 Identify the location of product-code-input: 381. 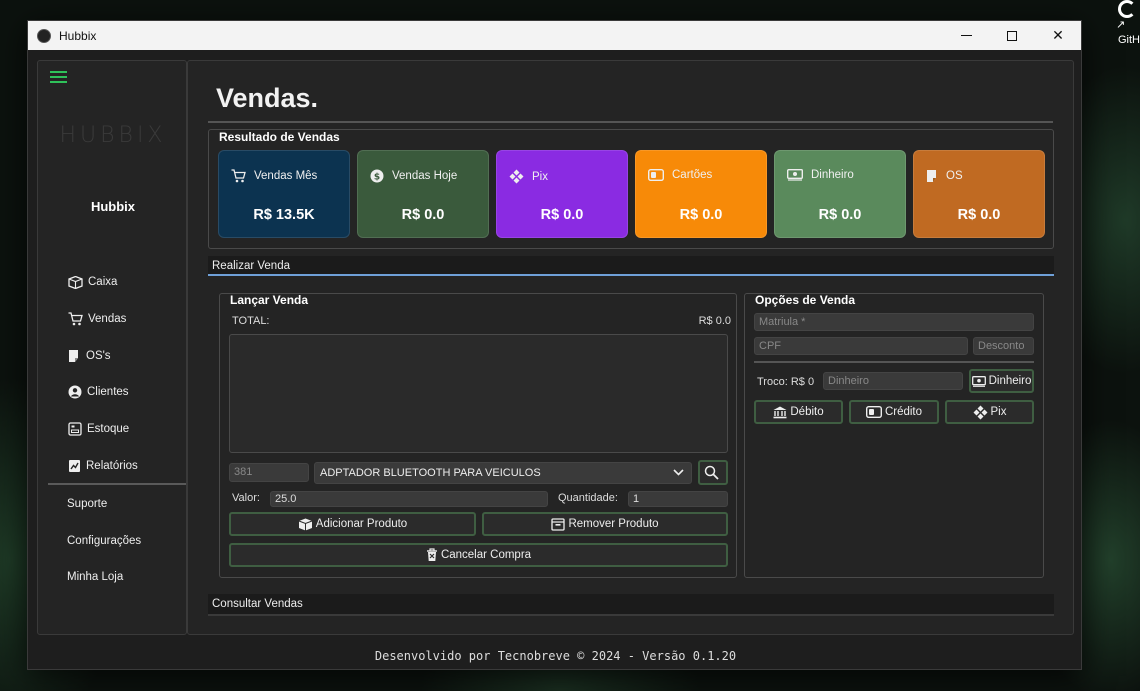
(269, 472).